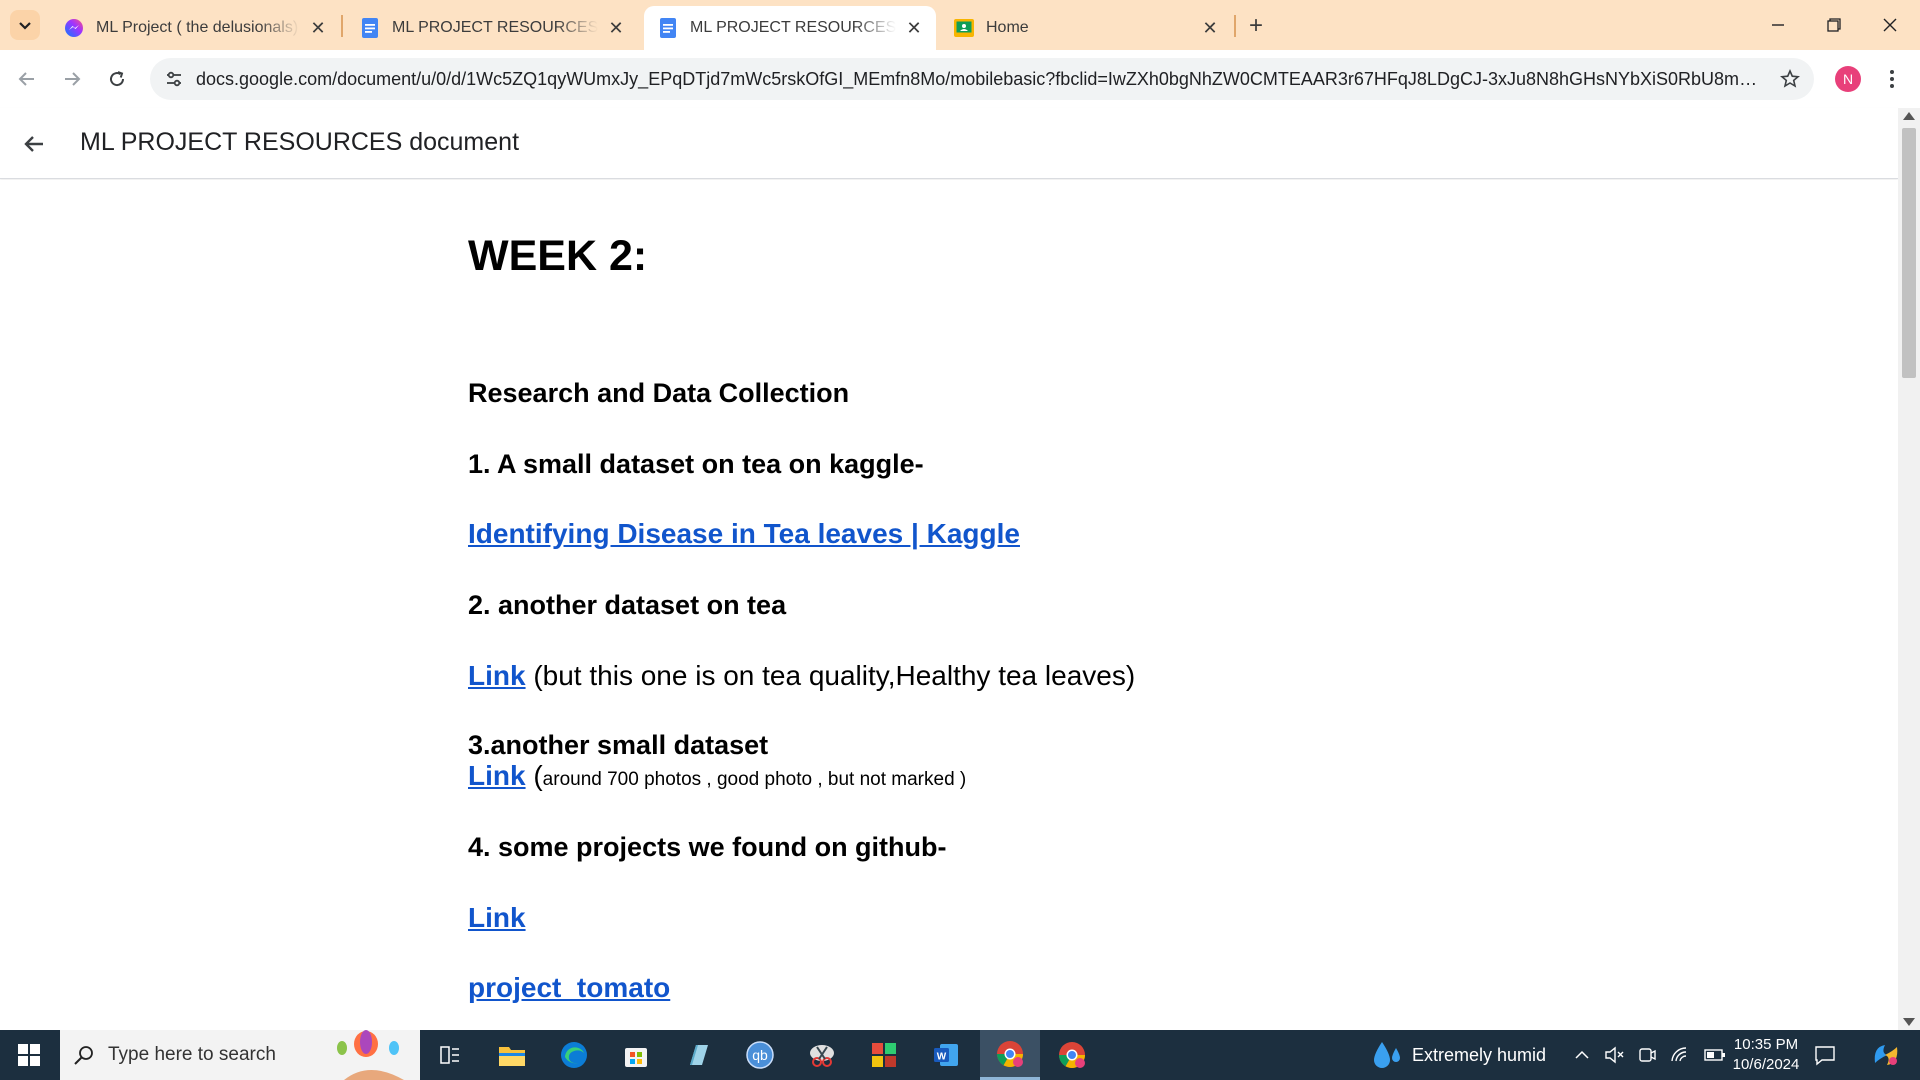 Image resolution: width=1920 pixels, height=1080 pixels. What do you see at coordinates (1614, 1055) in the screenshot?
I see `speaker-muted-icon` at bounding box center [1614, 1055].